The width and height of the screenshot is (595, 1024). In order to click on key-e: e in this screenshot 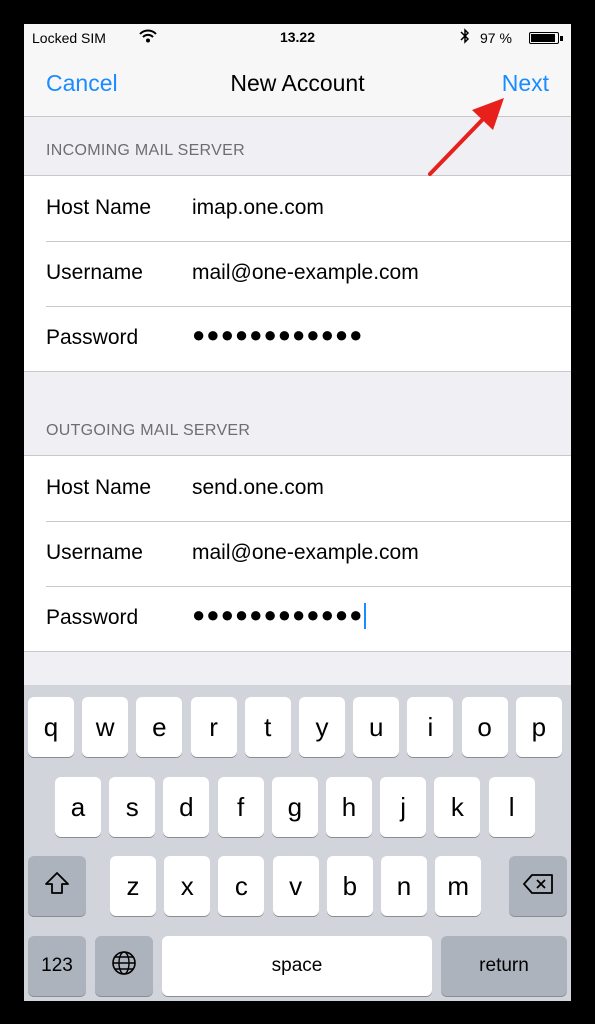, I will do `click(159, 727)`.